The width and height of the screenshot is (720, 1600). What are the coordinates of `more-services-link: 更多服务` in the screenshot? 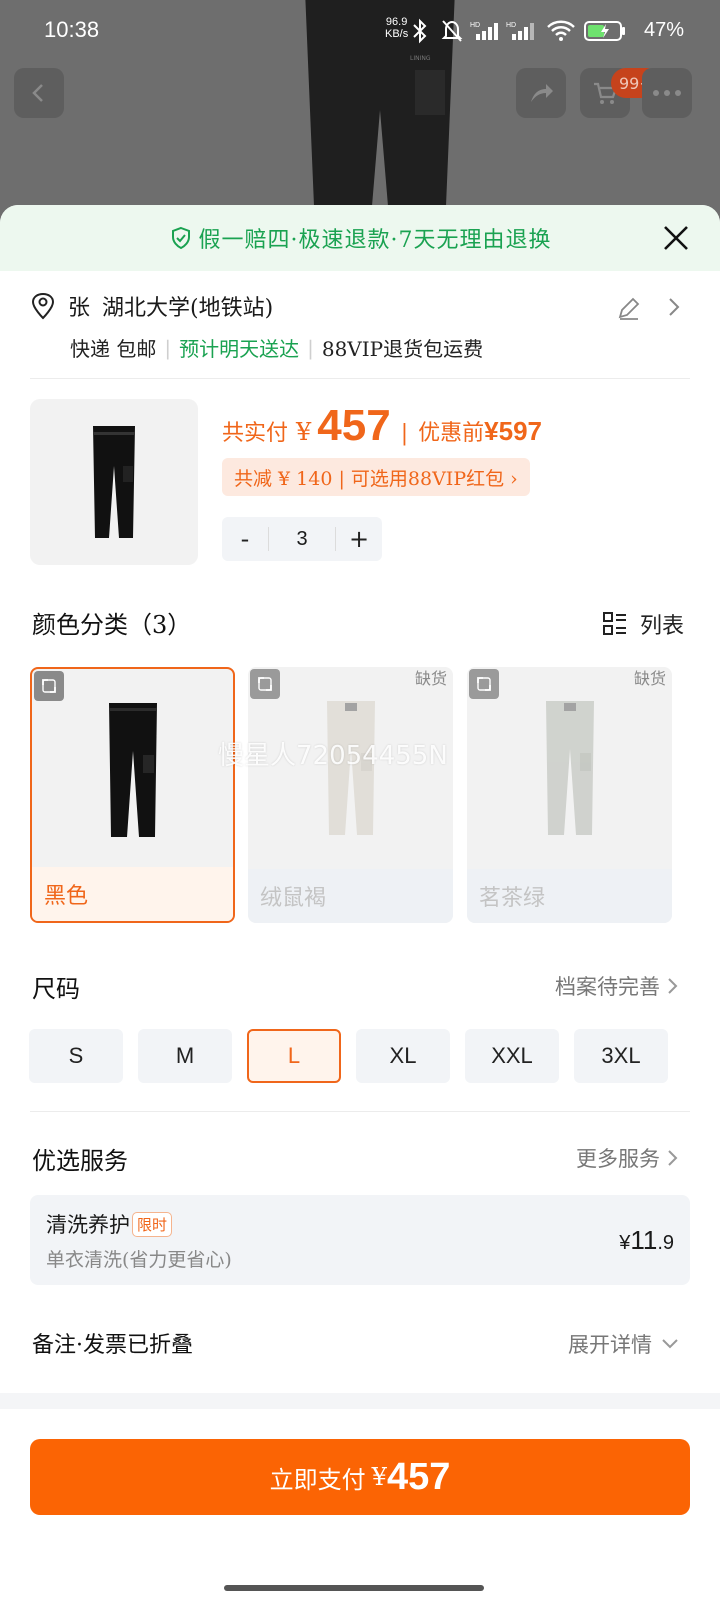 It's located at (628, 1158).